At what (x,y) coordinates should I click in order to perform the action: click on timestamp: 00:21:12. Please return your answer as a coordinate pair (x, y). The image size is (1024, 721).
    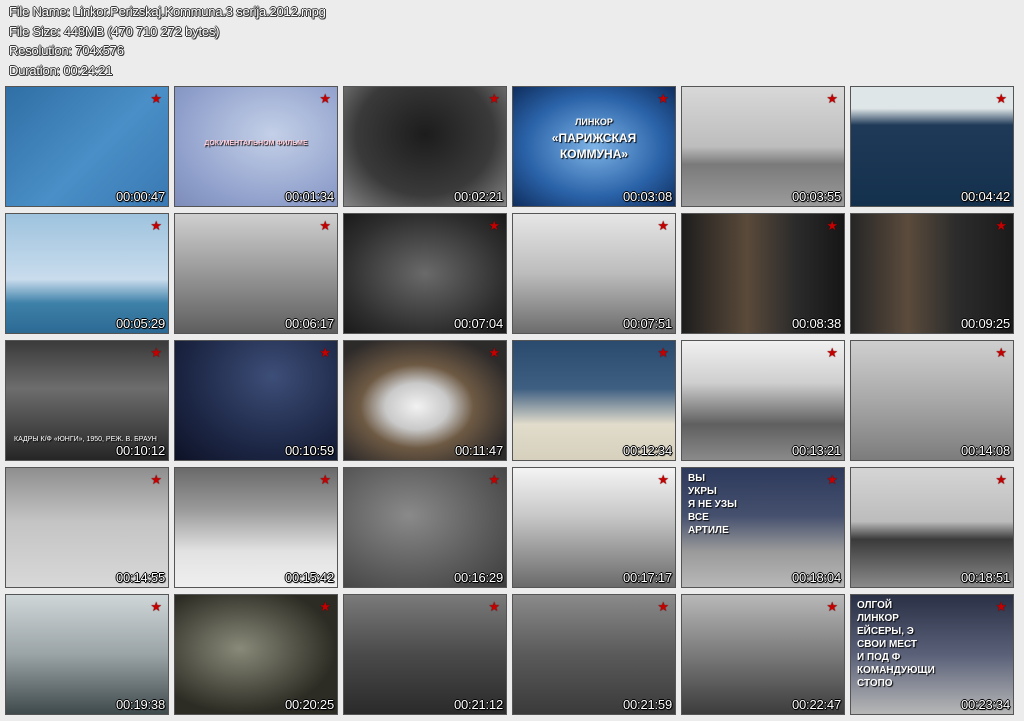
    Looking at the image, I should click on (478, 704).